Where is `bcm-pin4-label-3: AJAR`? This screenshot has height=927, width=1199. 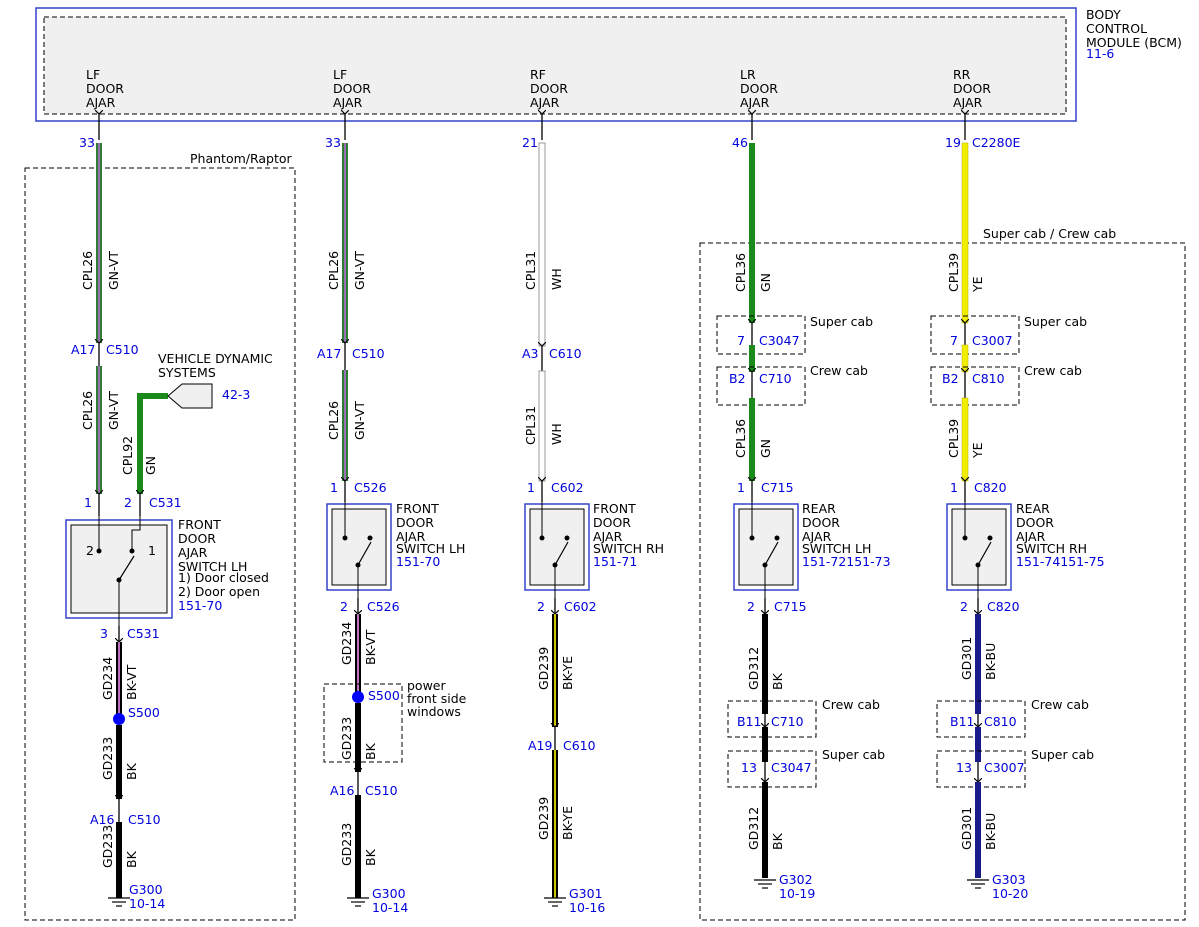
bcm-pin4-label-3: AJAR is located at coordinates (755, 102).